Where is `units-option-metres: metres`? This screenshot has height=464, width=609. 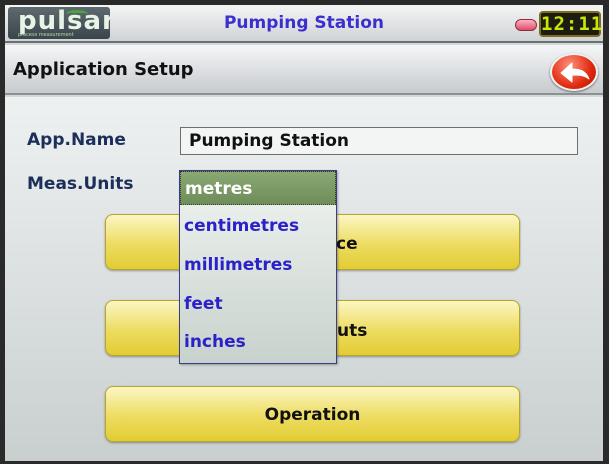
units-option-metres: metres is located at coordinates (258, 188).